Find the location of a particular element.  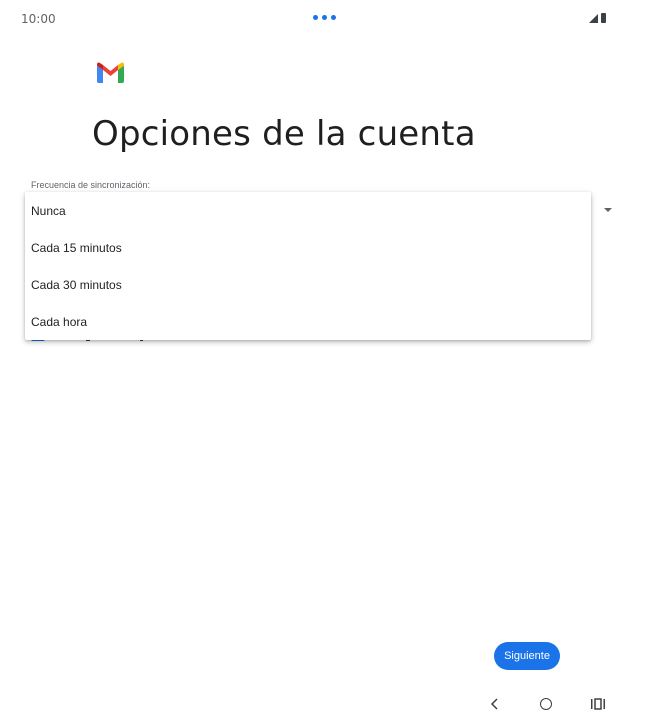

option-nunca: Nunca is located at coordinates (308, 210).